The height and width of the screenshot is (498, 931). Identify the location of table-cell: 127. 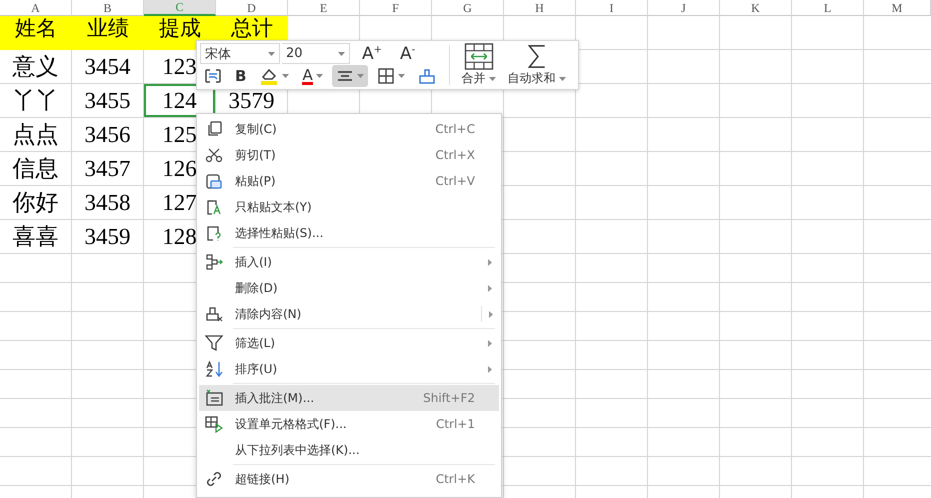
(179, 203).